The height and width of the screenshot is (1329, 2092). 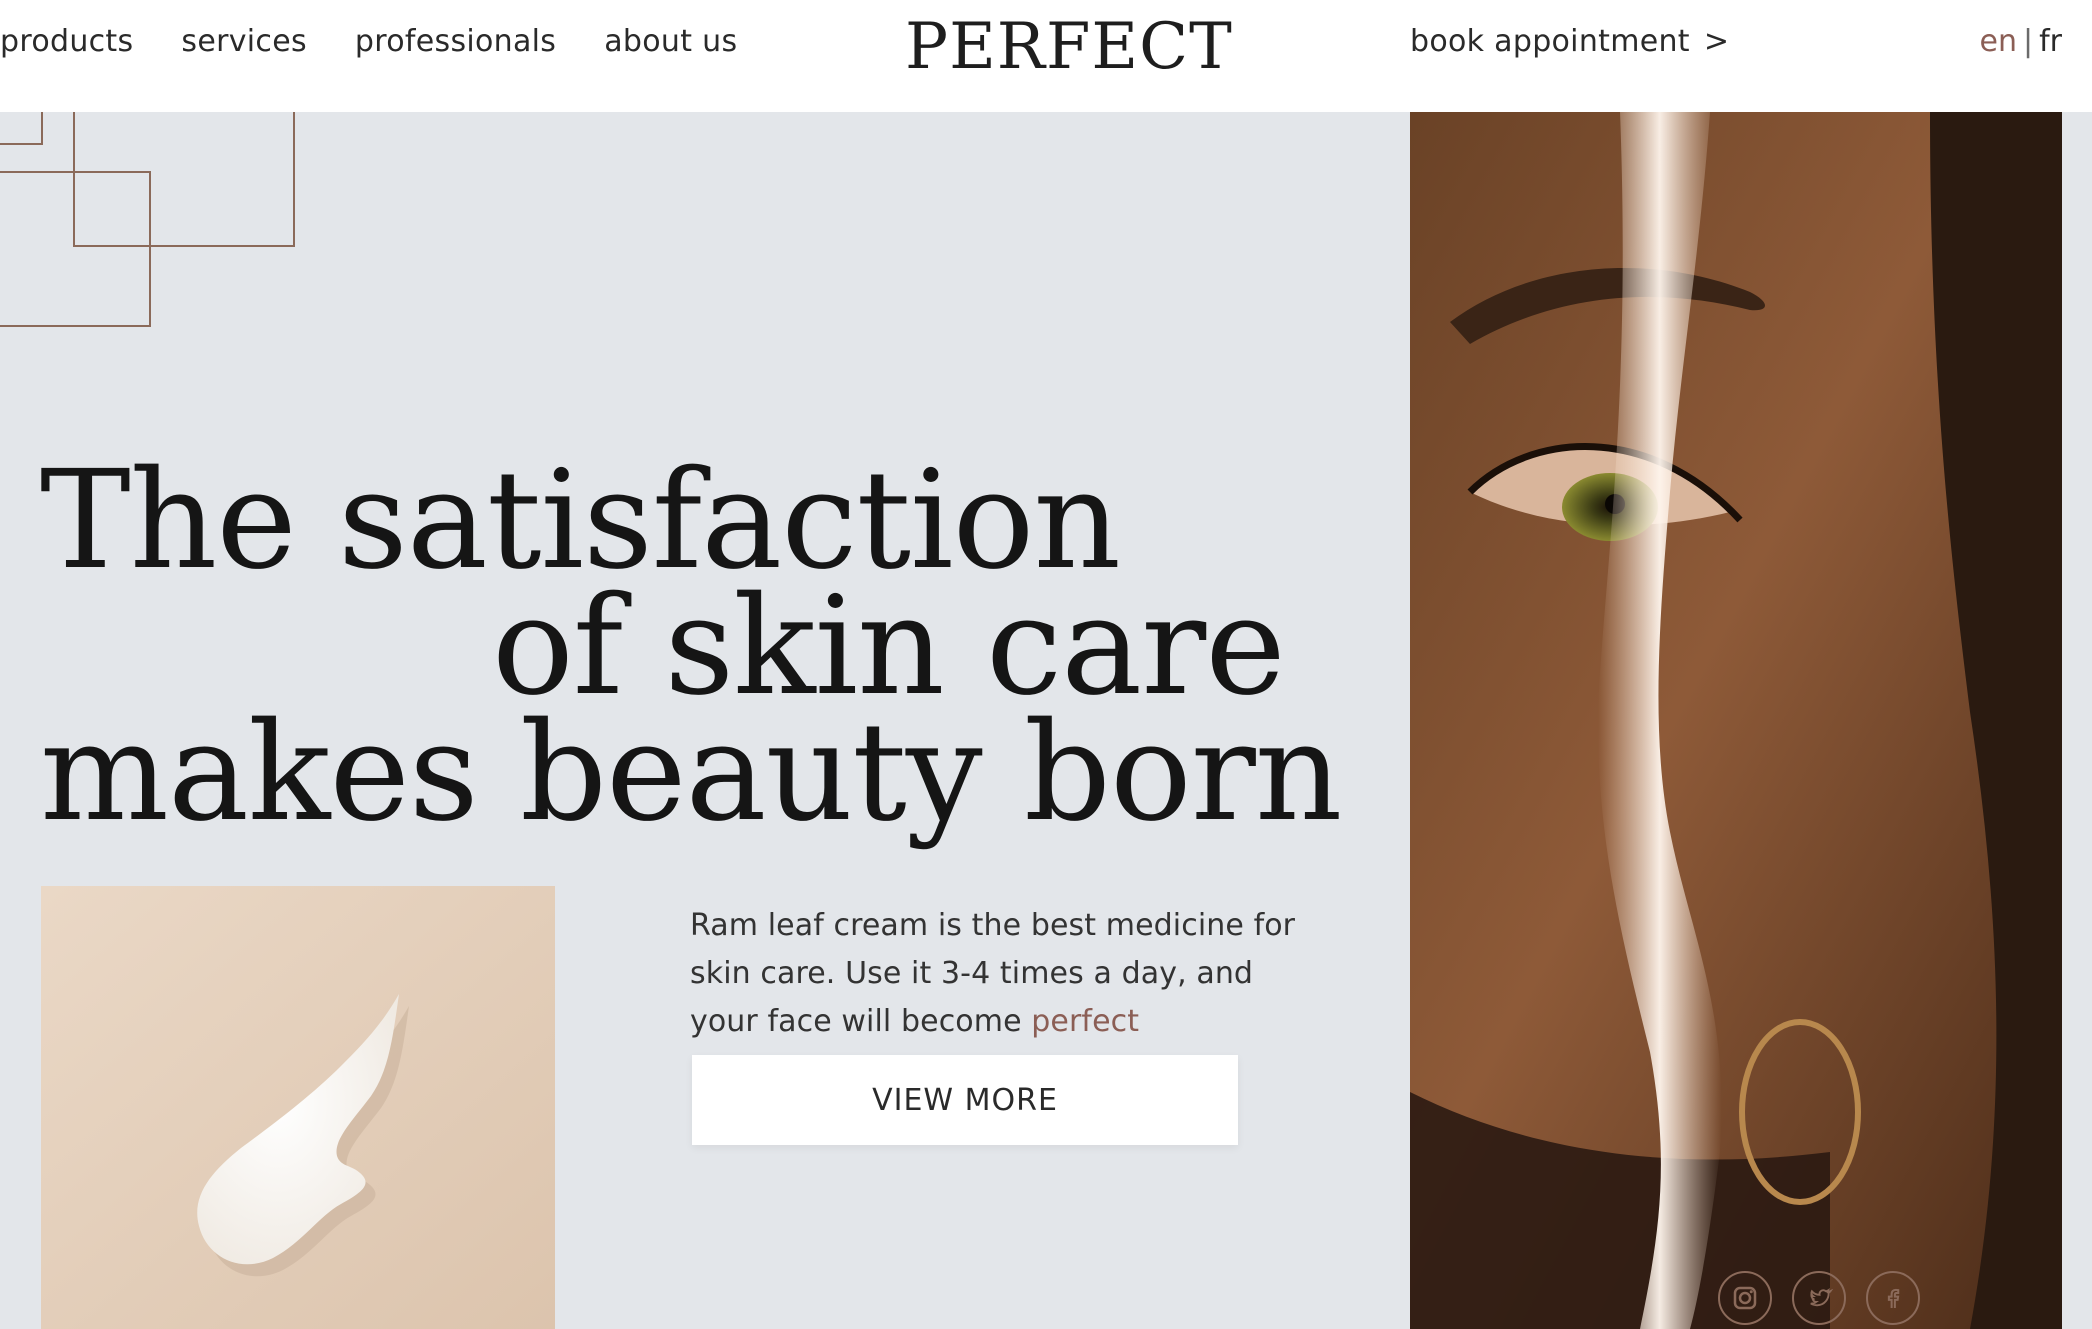 I want to click on cream-swatch-image, so click(x=298, y=1107).